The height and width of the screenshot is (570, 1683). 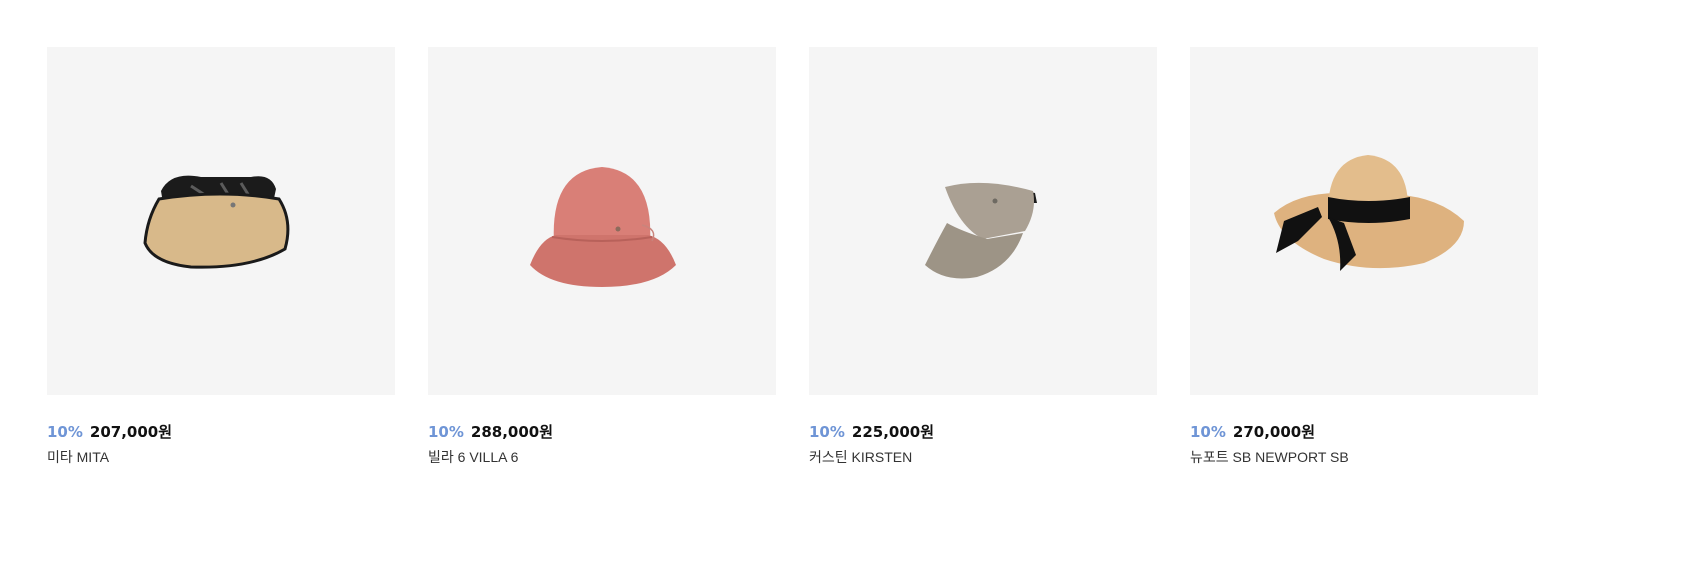 What do you see at coordinates (983, 457) in the screenshot?
I see `product-name: 커스틴 KIRSTEN` at bounding box center [983, 457].